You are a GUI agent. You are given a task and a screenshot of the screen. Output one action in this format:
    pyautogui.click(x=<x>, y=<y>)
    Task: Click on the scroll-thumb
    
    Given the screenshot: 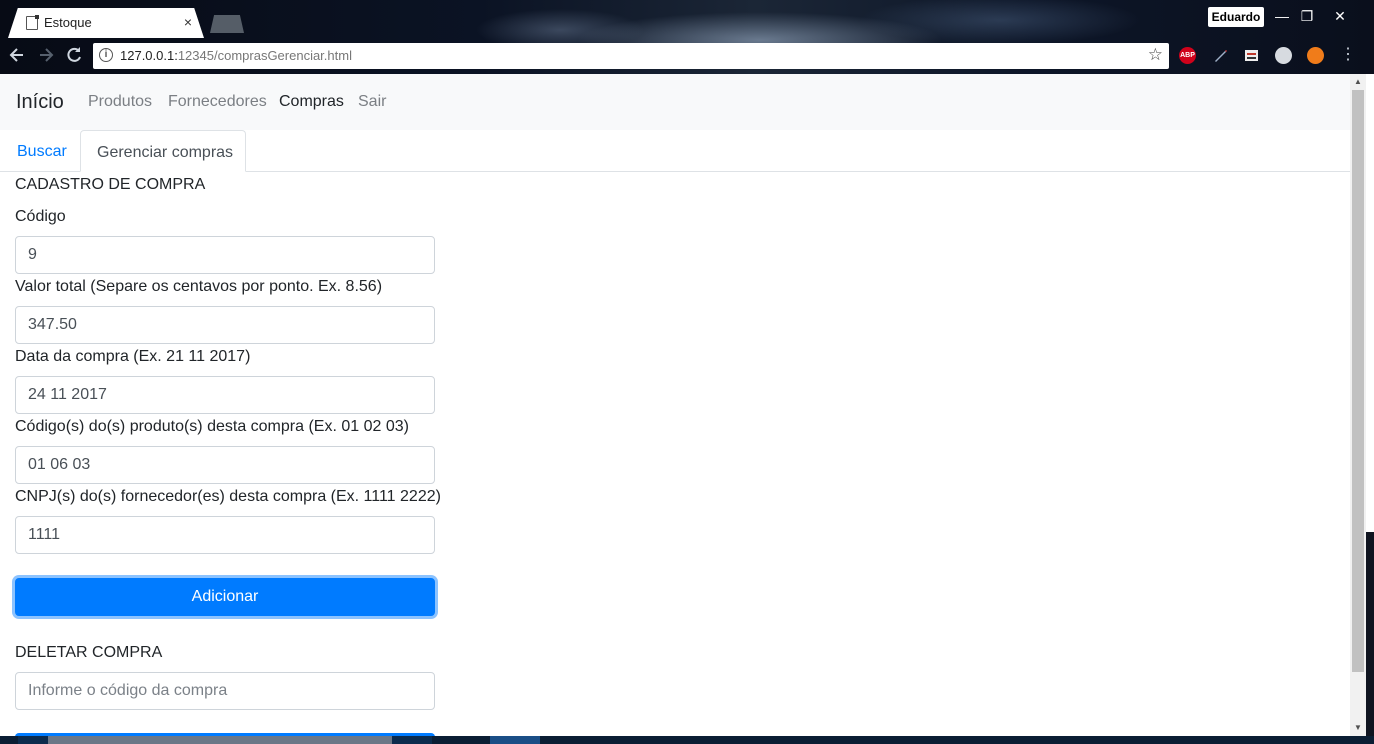 What is the action you would take?
    pyautogui.click(x=1358, y=381)
    